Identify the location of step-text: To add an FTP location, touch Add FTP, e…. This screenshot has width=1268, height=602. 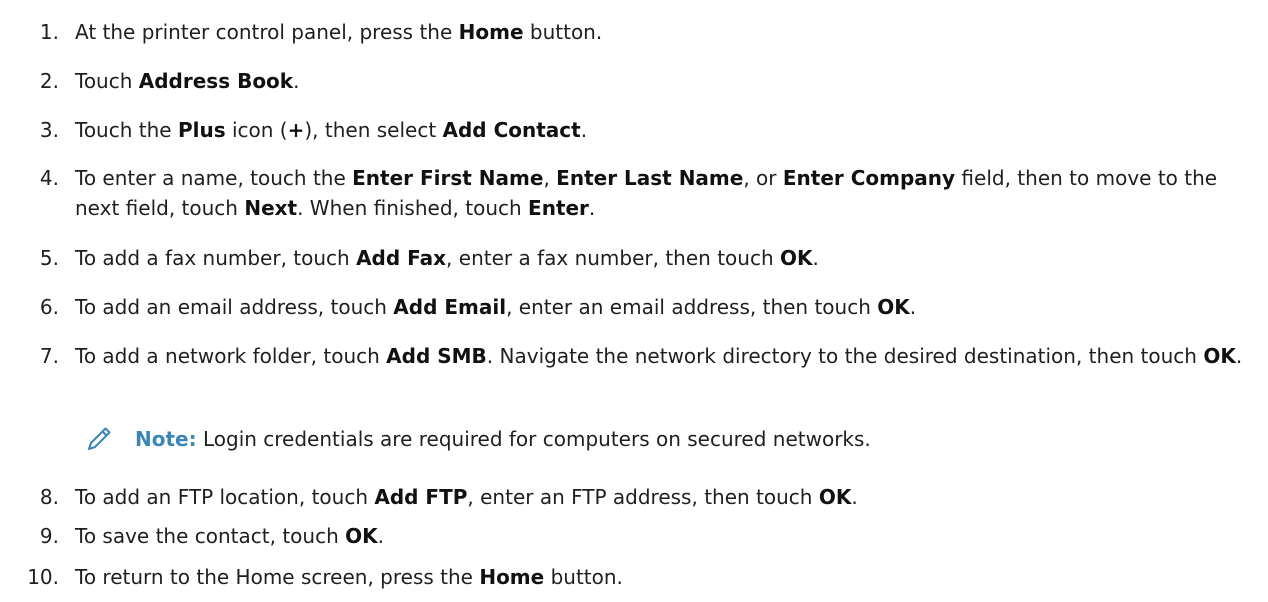
(665, 497).